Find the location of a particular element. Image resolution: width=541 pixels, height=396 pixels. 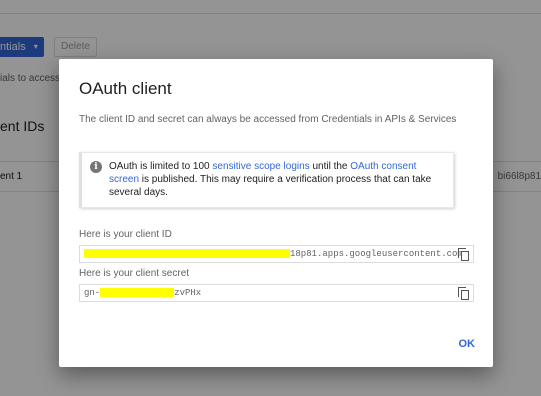

dialog-title: OAuth client is located at coordinates (125, 88).